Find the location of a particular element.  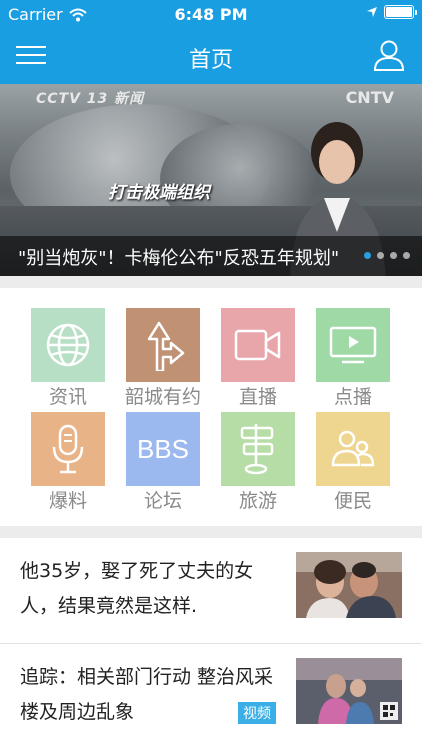

banner-channel-logo: CCTV 13 新闻 is located at coordinates (90, 99).